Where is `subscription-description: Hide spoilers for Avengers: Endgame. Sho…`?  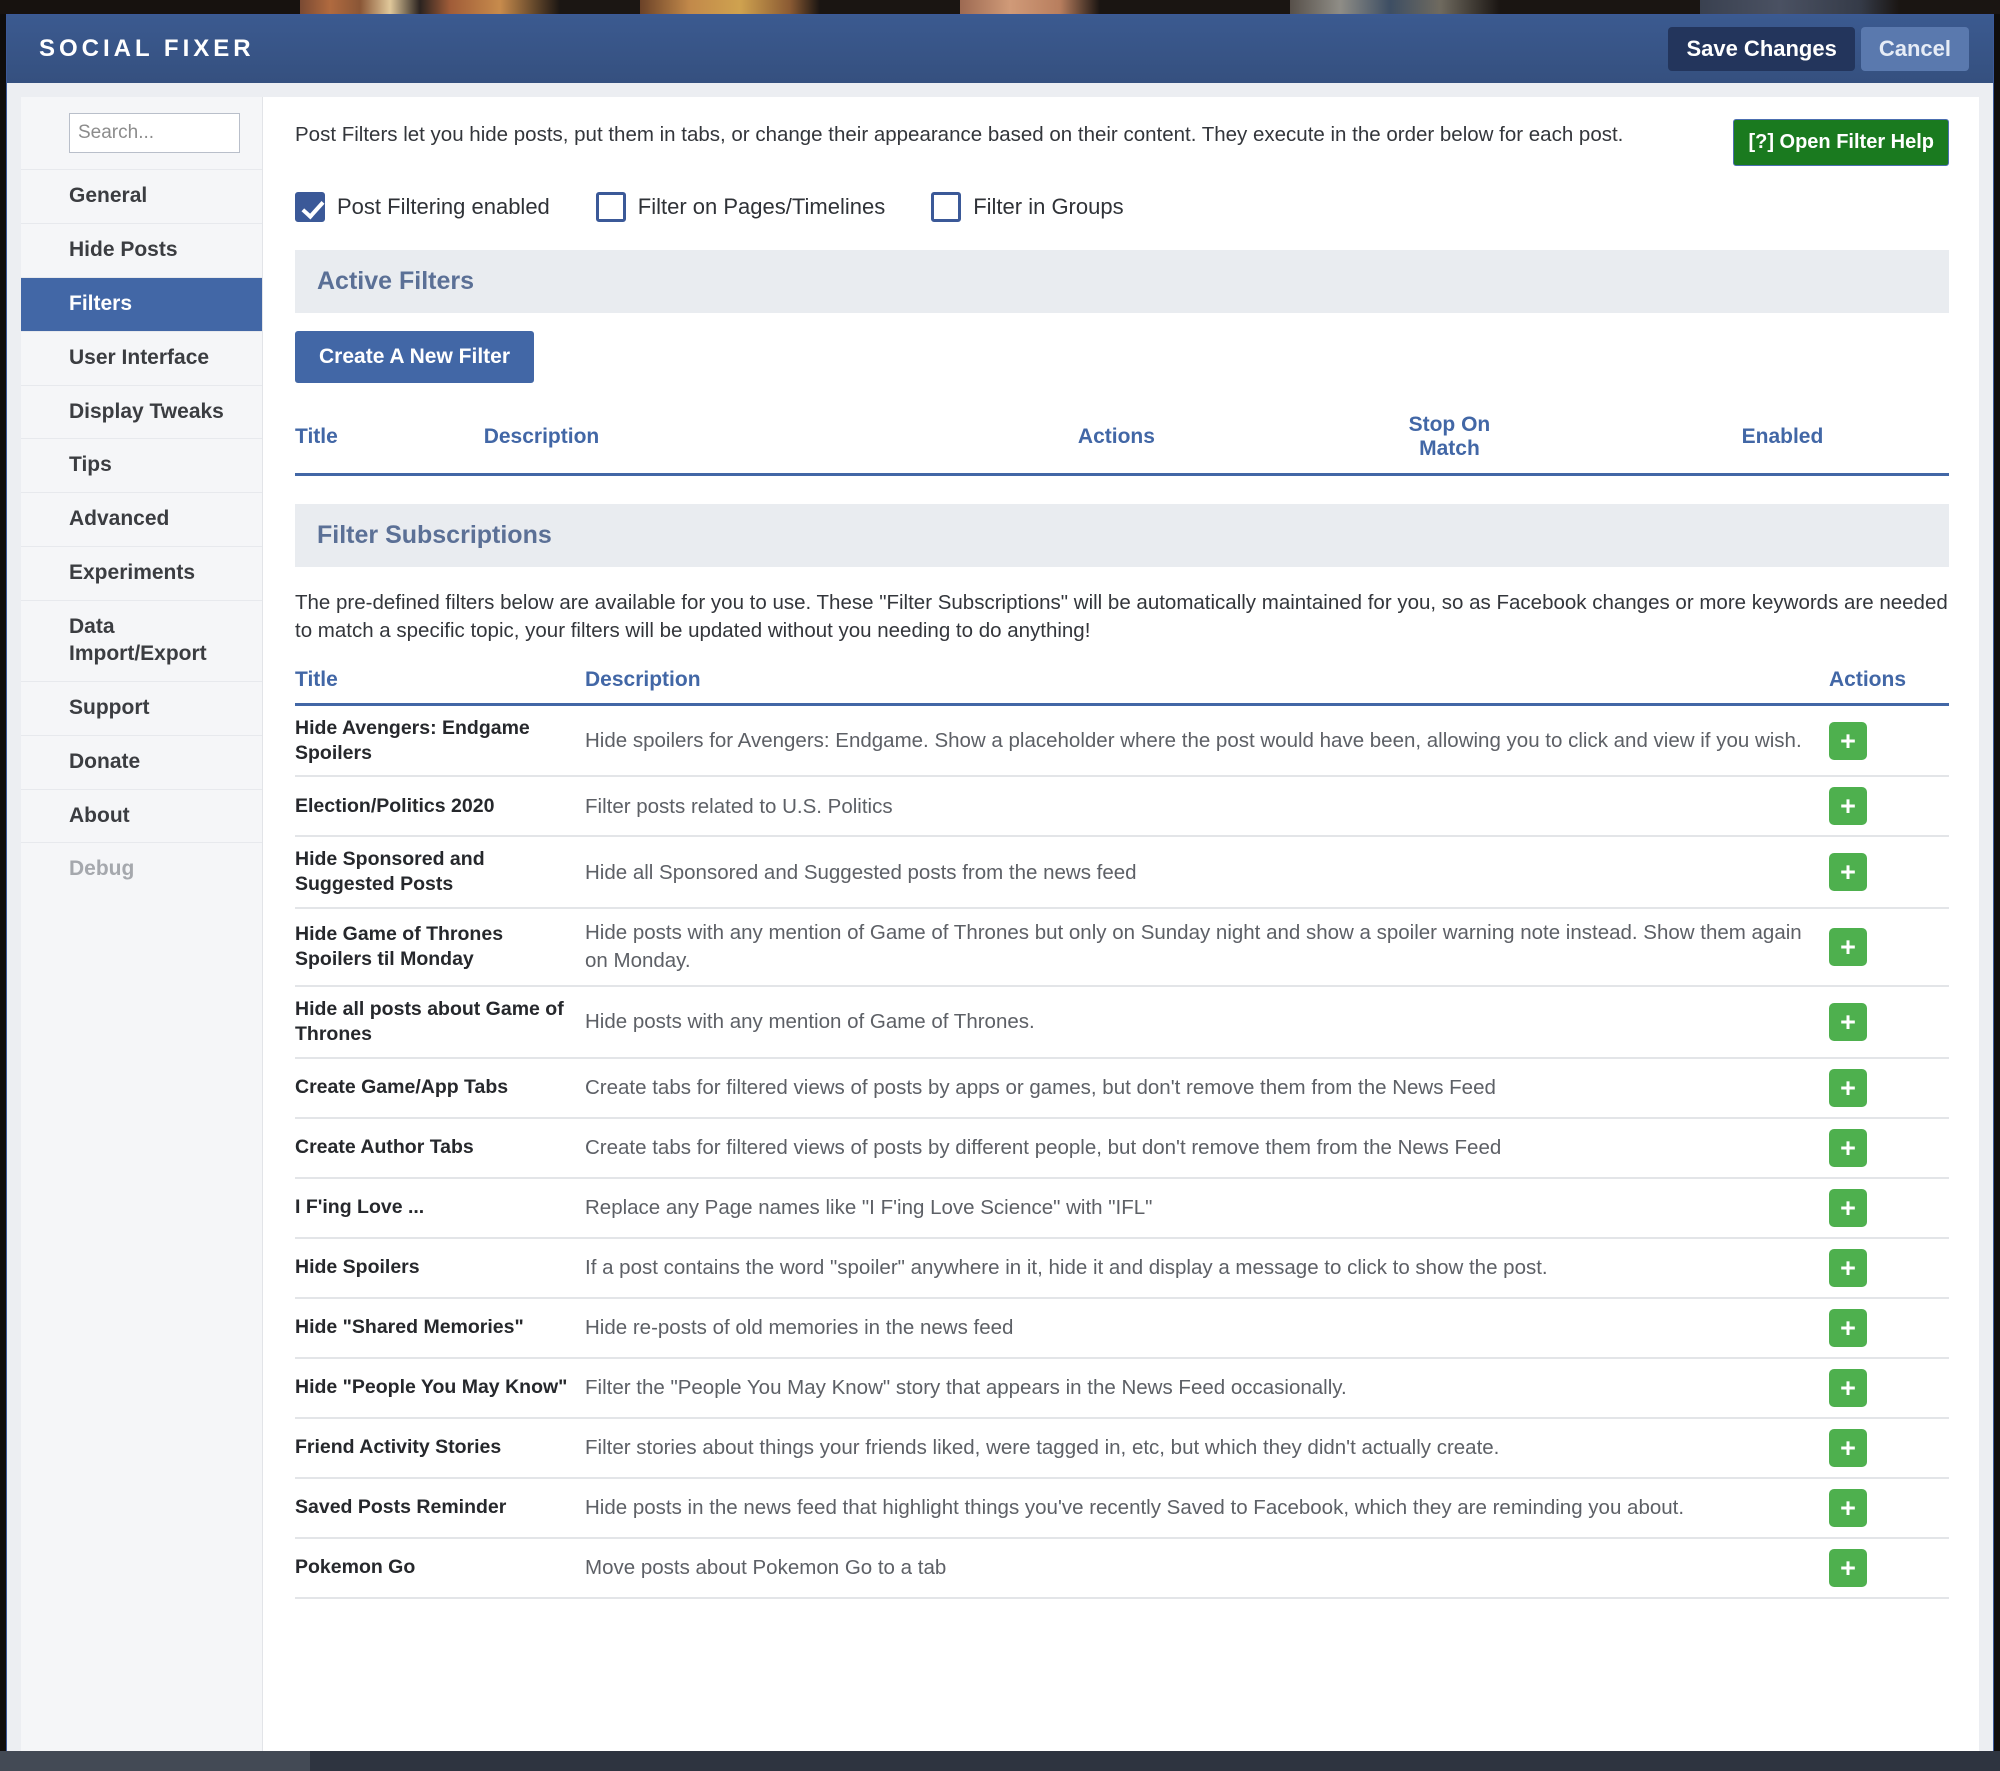 subscription-description: Hide spoilers for Avengers: Endgame. Sho… is located at coordinates (1207, 741).